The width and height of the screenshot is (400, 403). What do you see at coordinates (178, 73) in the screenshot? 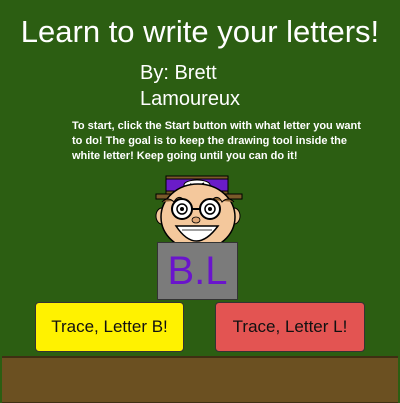
I see `byline-line-1: By: Brett` at bounding box center [178, 73].